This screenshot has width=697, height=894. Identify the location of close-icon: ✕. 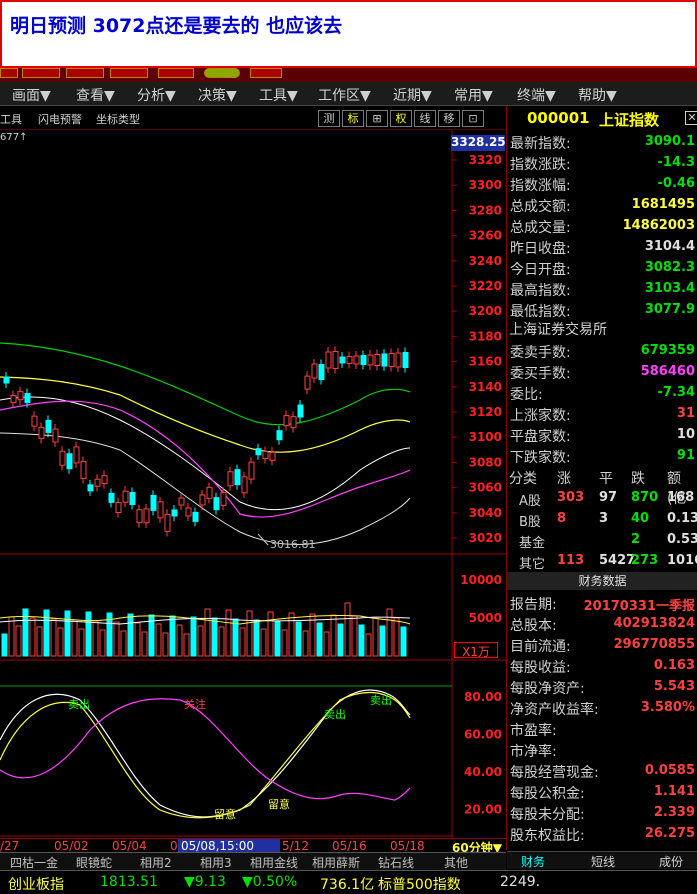
(691, 118).